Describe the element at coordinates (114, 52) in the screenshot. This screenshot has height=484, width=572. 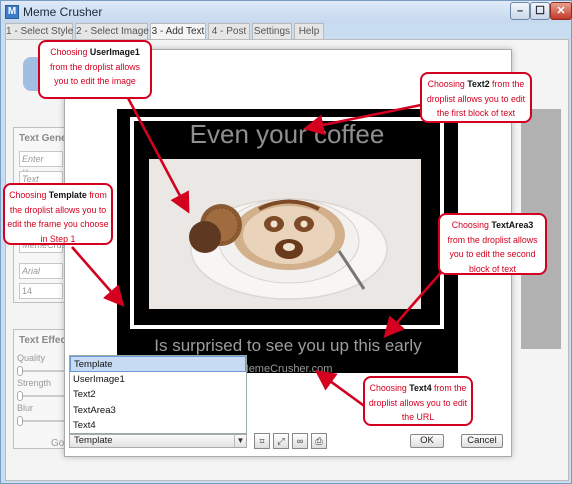
I see `callout-userimage1-key: UserImage1` at that location.